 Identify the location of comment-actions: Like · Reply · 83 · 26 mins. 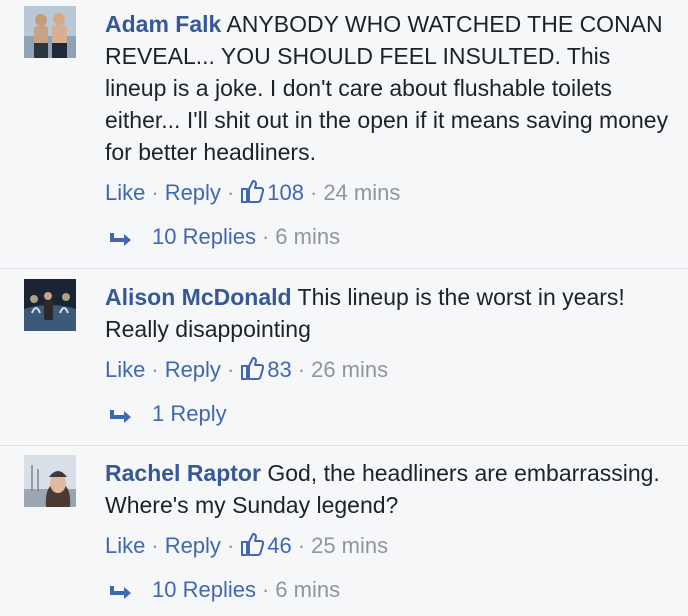
(247, 368).